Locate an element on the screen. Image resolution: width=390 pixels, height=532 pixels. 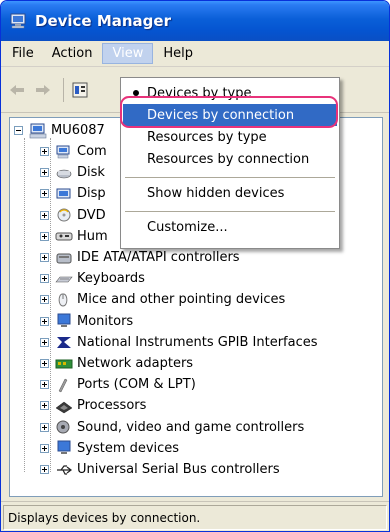
system-device-icon is located at coordinates (64, 447).